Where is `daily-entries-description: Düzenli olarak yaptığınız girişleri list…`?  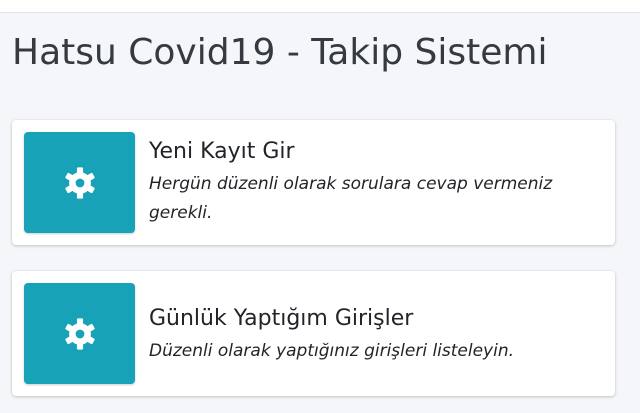 daily-entries-description: Düzenli olarak yaptığınız girişleri list… is located at coordinates (332, 351).